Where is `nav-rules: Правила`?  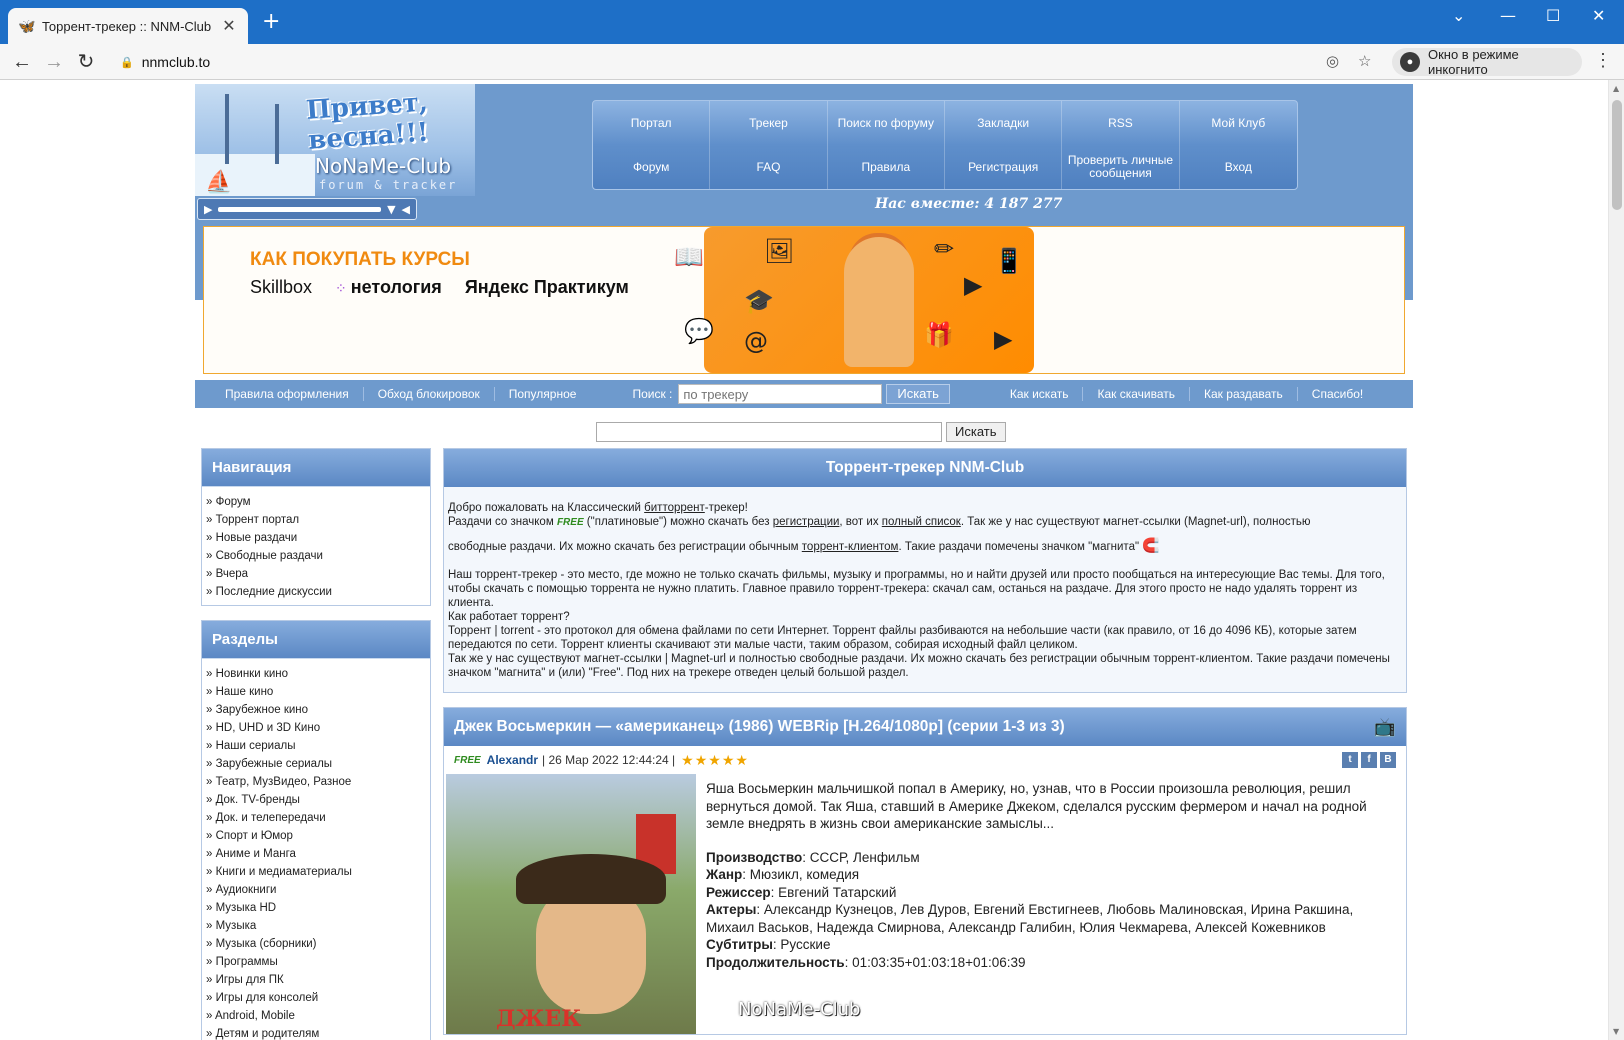
nav-rules: Правила is located at coordinates (886, 167).